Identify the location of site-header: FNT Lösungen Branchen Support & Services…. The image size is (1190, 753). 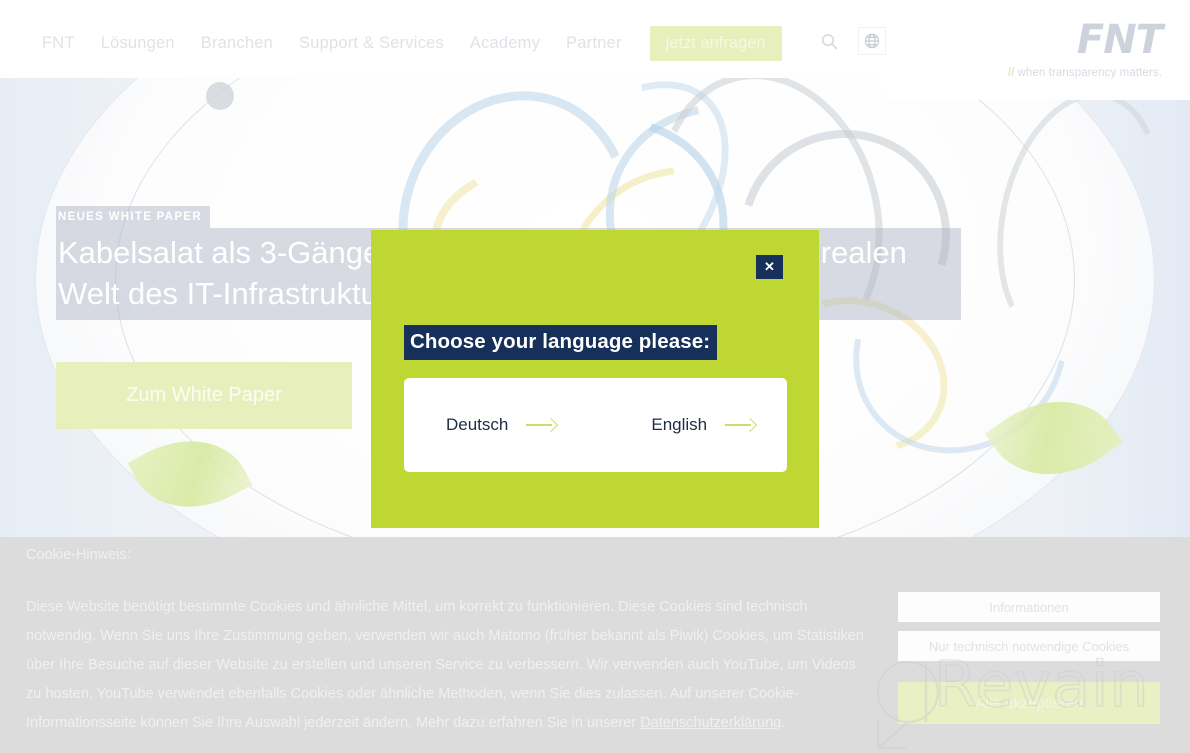
(595, 50).